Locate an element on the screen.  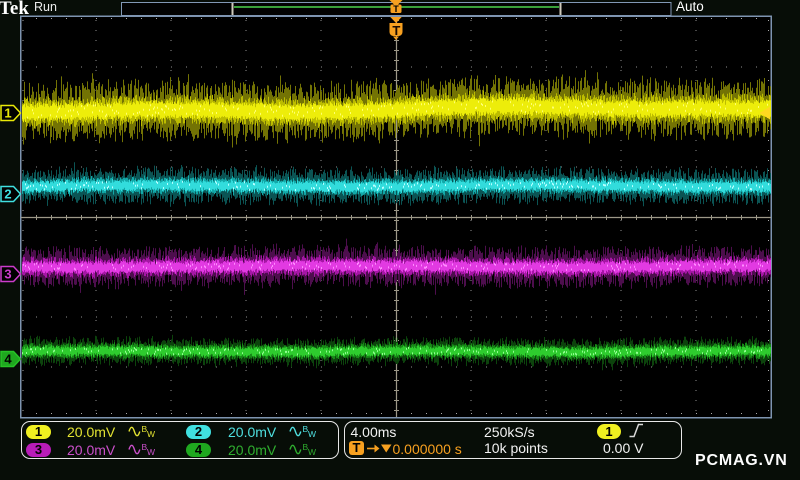
svg-text: 3 is located at coordinates (7, 274).